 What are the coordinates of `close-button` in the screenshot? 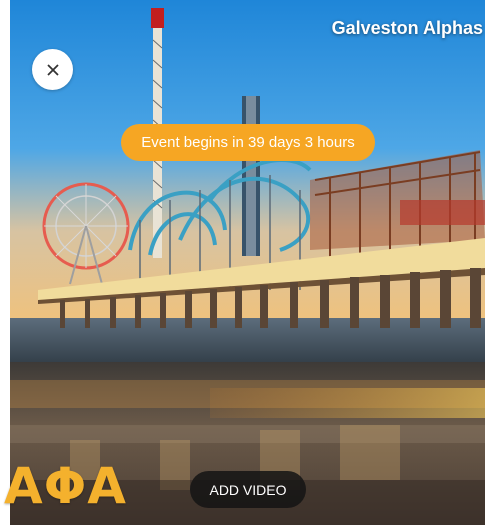 It's located at (52, 69).